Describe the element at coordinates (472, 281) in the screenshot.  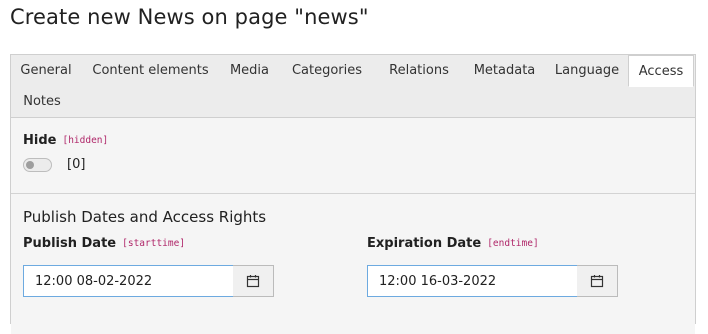
I see `expiration-date-input` at that location.